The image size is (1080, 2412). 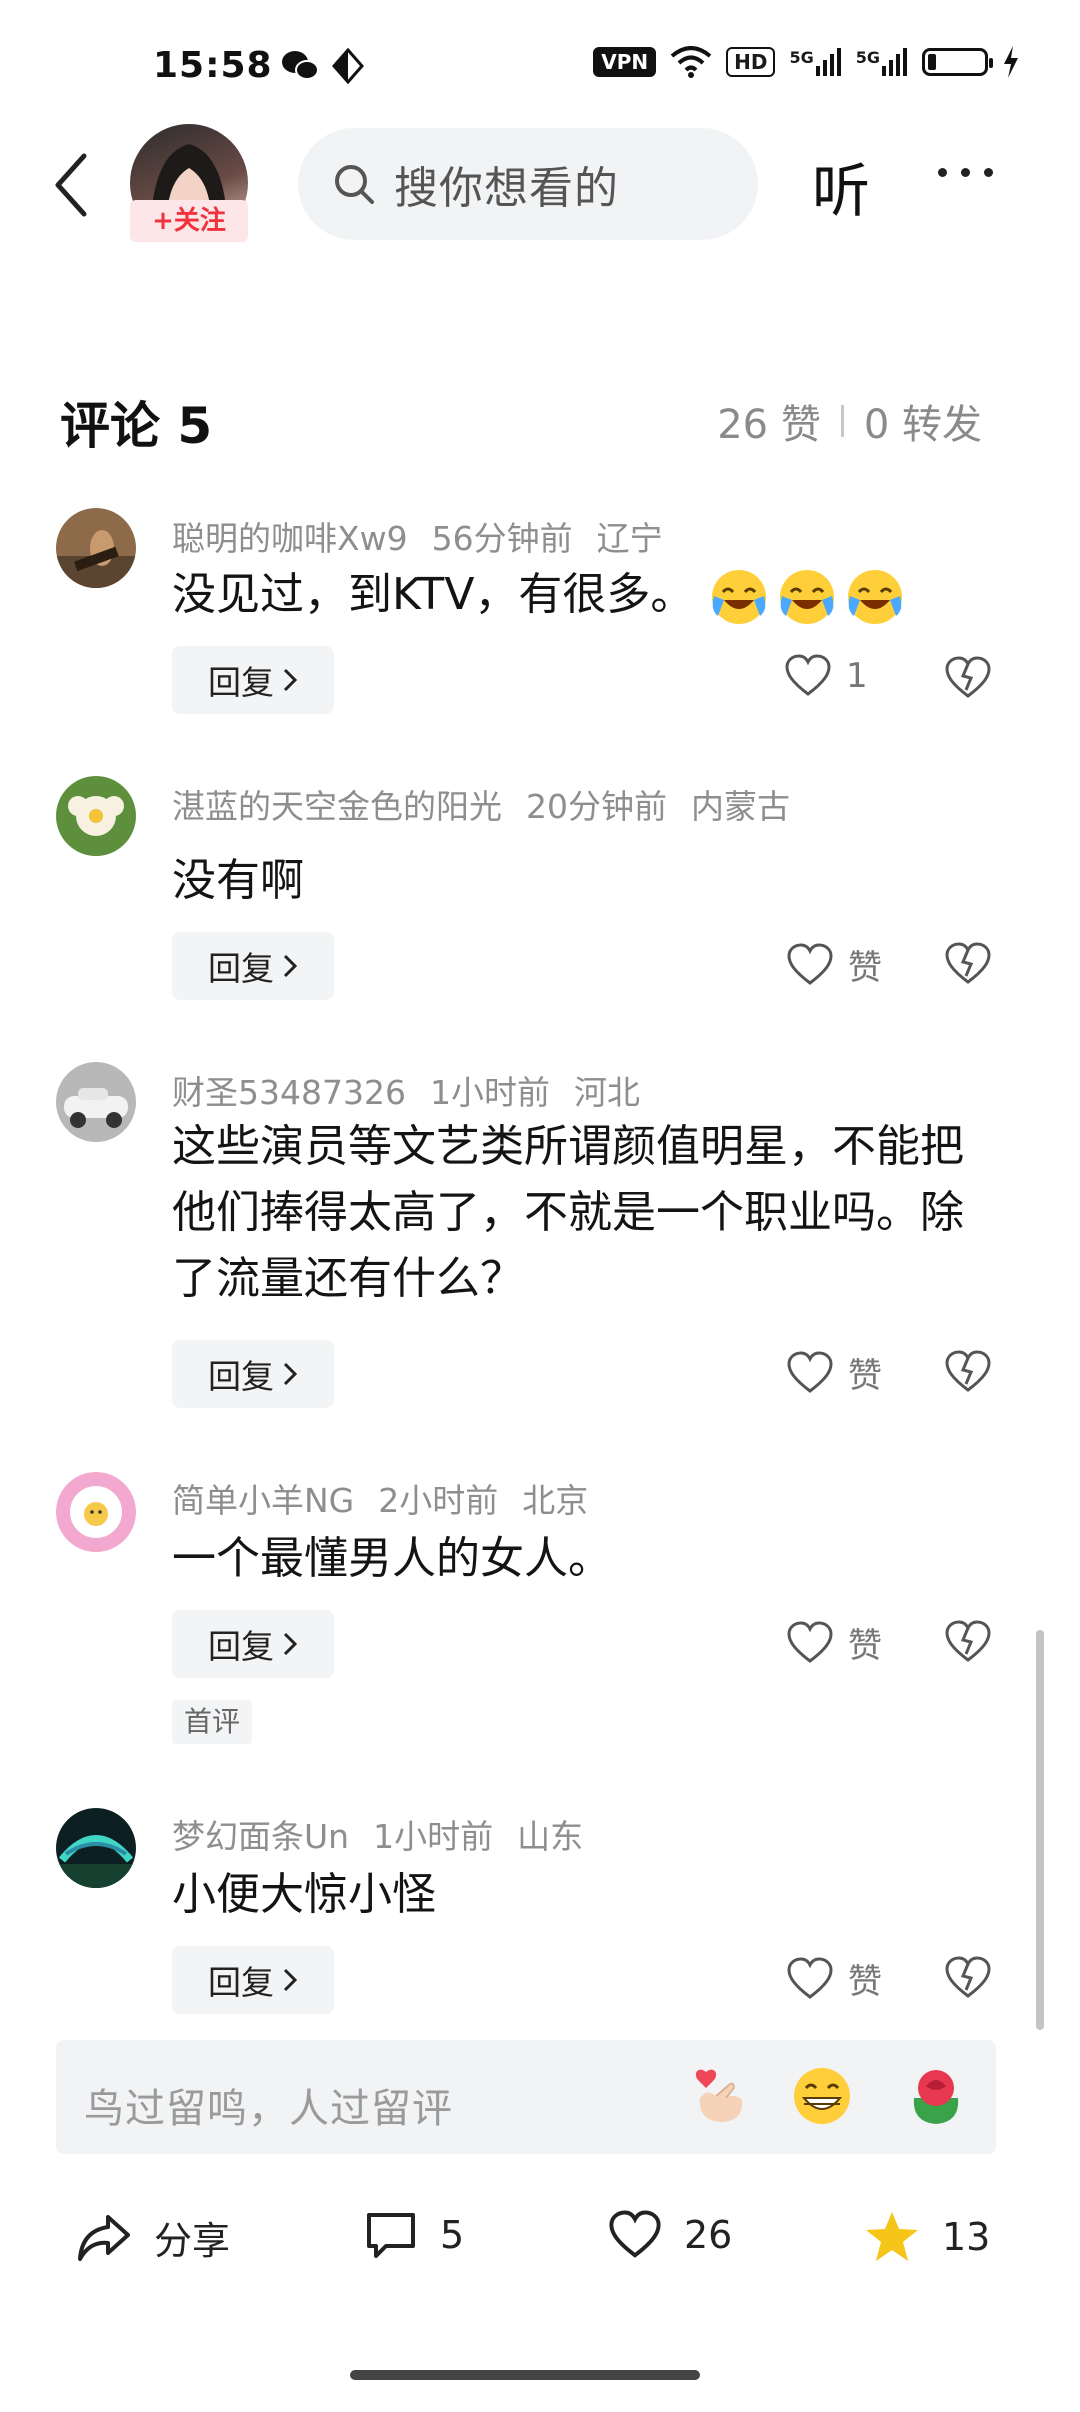 What do you see at coordinates (769, 425) in the screenshot?
I see `likes-count: 26 赞` at bounding box center [769, 425].